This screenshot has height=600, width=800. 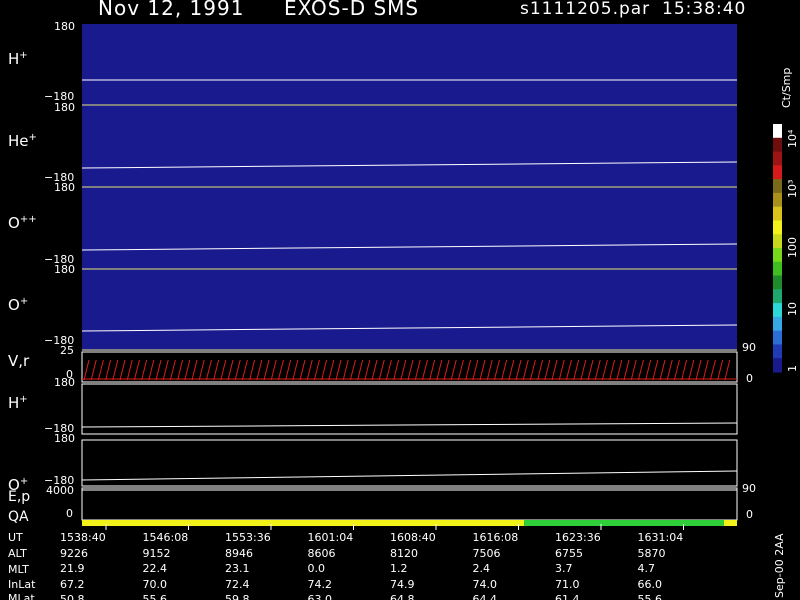 I want to click on table-cell: 9152, so click(x=156, y=553).